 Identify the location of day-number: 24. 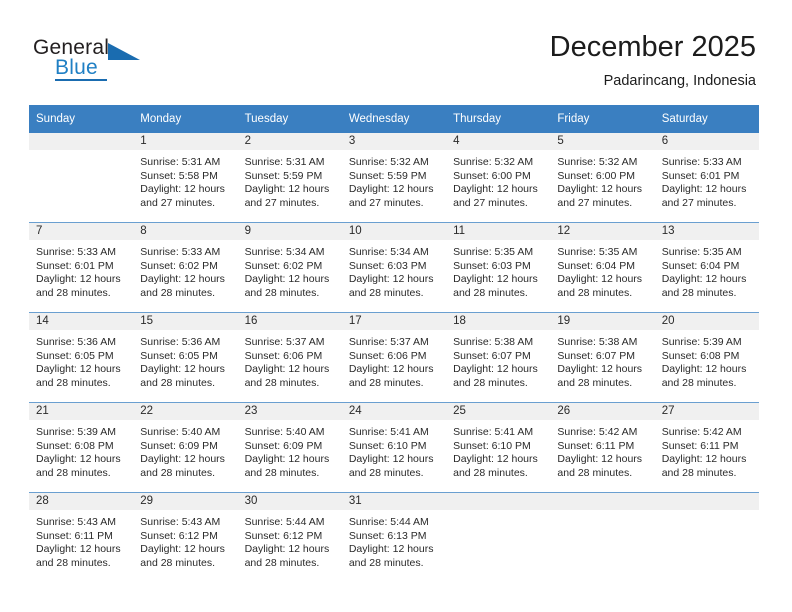
(394, 411).